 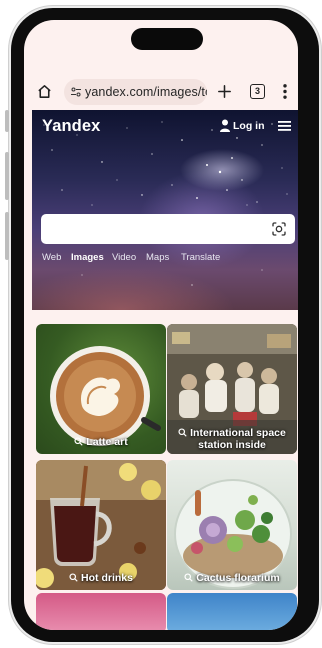 I want to click on tile-caption-line-1: International space, so click(x=232, y=433).